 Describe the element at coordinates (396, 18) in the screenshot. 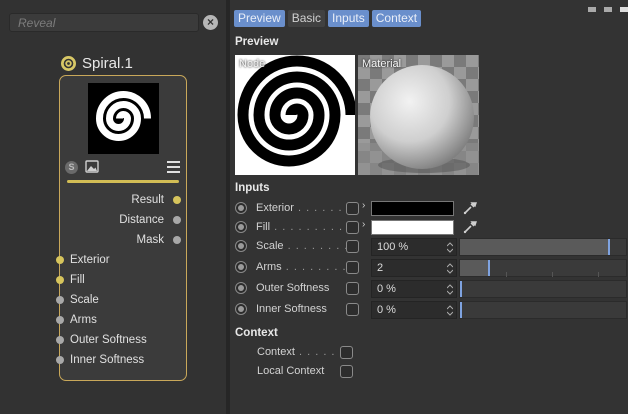

I see `tab-context: Context` at that location.